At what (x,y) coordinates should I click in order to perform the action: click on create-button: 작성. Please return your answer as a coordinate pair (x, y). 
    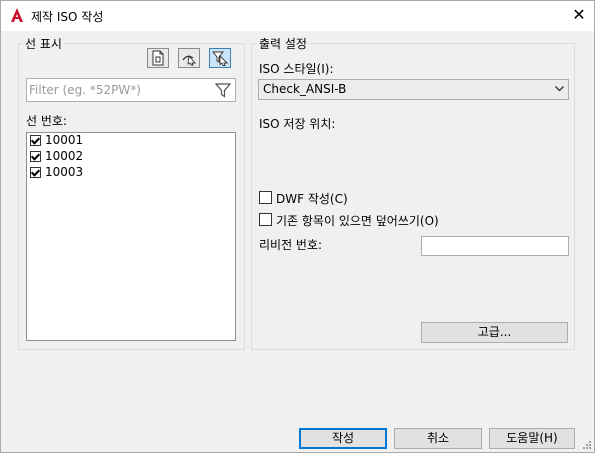
    Looking at the image, I should click on (343, 438).